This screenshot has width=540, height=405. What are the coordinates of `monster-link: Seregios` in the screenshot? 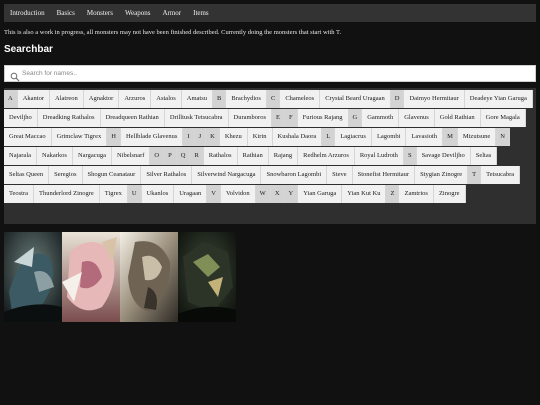 It's located at (66, 175).